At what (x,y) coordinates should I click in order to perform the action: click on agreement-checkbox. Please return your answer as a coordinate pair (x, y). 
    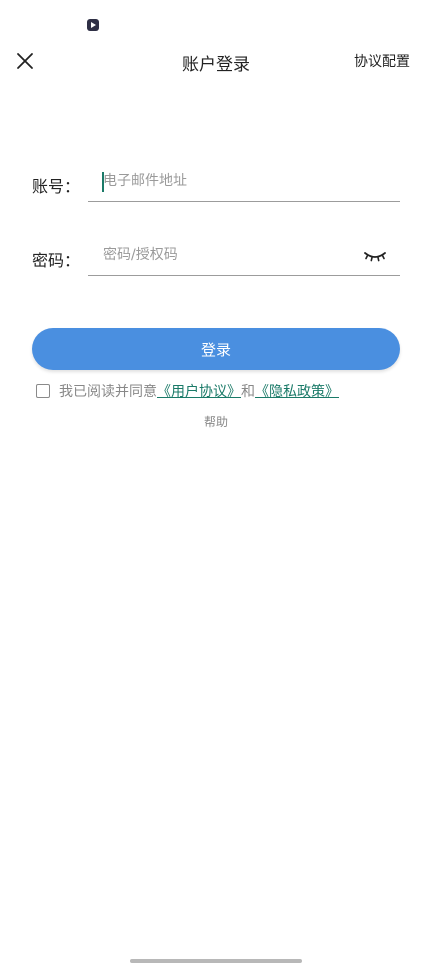
    Looking at the image, I should click on (43, 391).